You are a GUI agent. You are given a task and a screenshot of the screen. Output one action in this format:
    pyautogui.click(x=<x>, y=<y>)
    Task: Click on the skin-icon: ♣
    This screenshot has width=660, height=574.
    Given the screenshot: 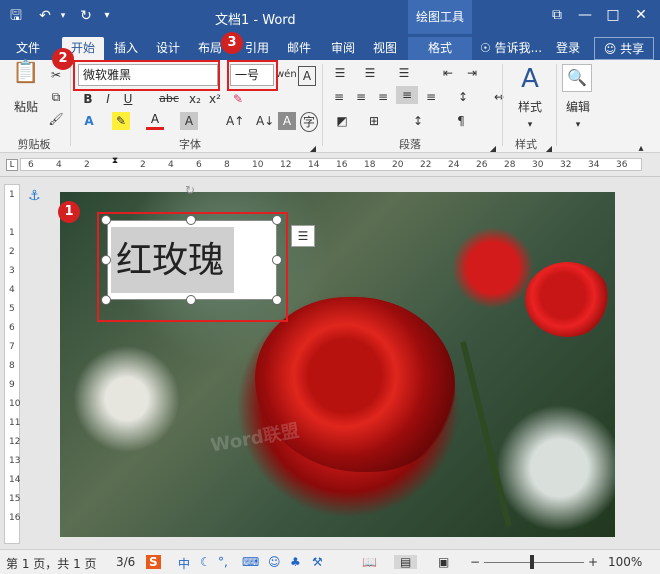 What is the action you would take?
    pyautogui.click(x=295, y=562)
    